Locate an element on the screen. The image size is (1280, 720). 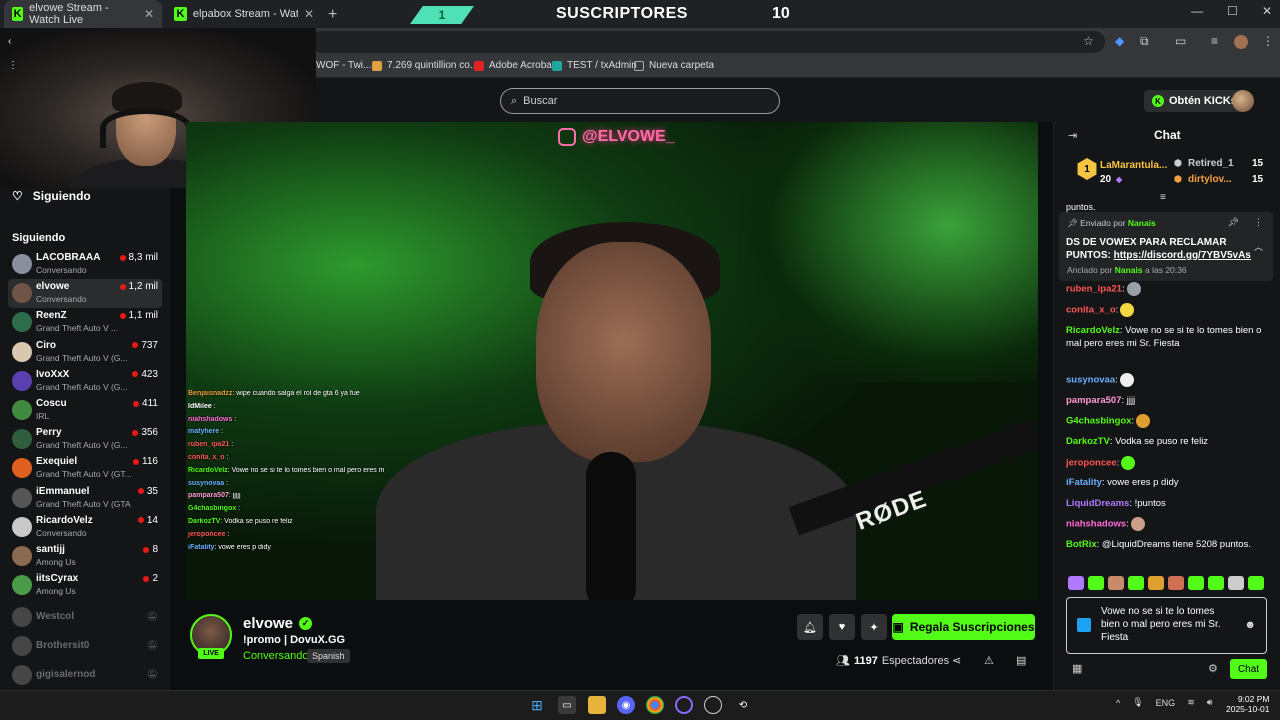
app-icon: ⟲ is located at coordinates (743, 705).